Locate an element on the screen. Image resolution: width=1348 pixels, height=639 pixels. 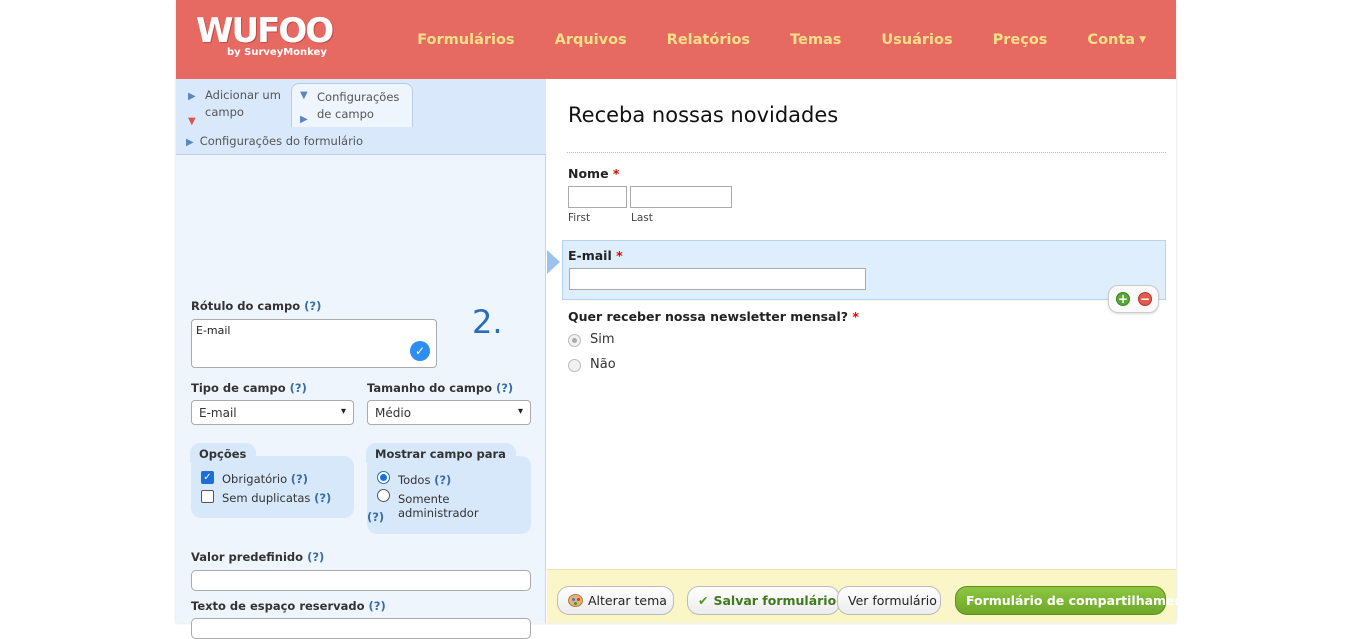
admin-only-option: Somente administrador is located at coordinates (464, 506).